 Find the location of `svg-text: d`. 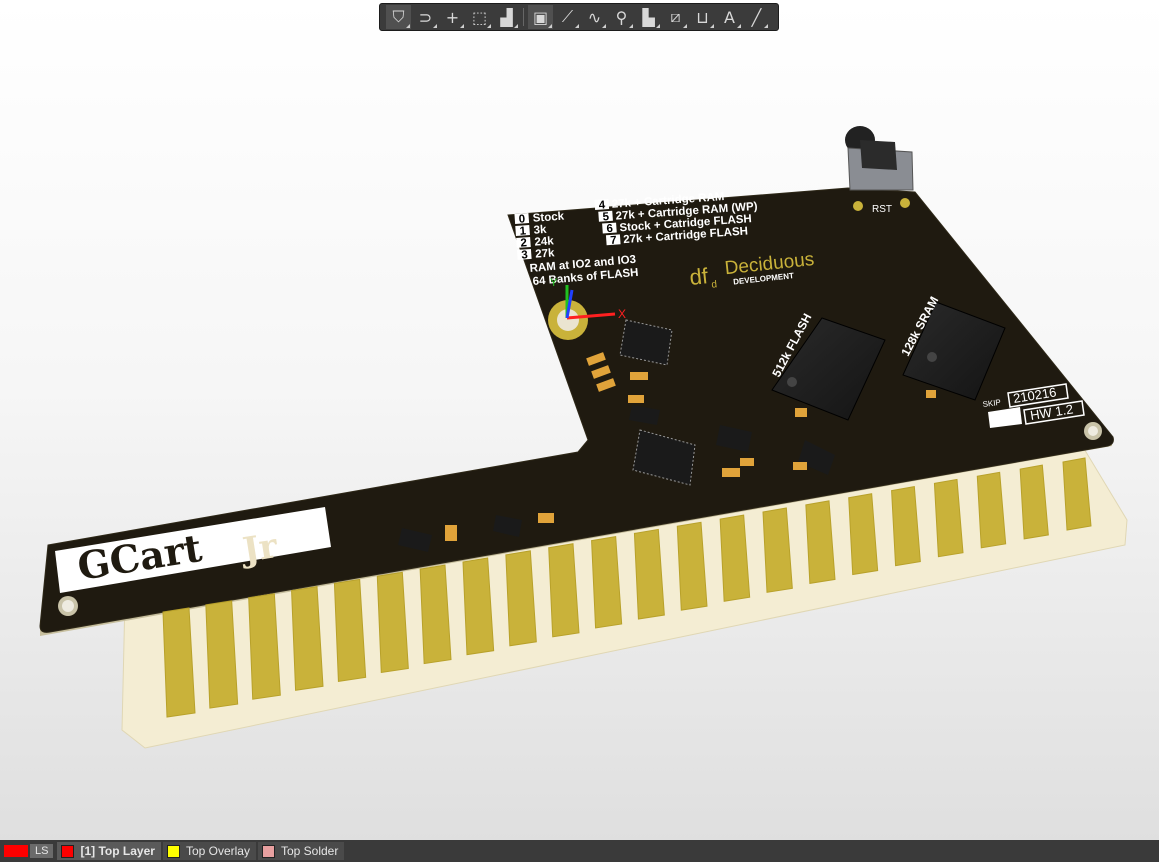

svg-text: d is located at coordinates (714, 285).